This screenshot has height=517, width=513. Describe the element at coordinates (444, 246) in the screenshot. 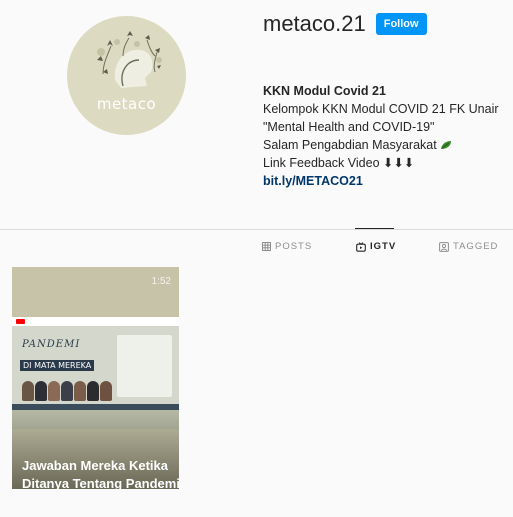

I see `tagged-icon` at that location.